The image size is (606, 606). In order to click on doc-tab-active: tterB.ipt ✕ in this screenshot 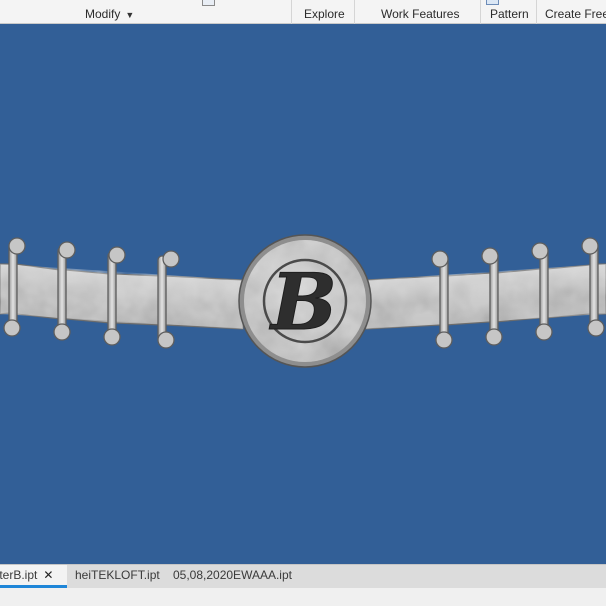, I will do `click(33, 576)`.